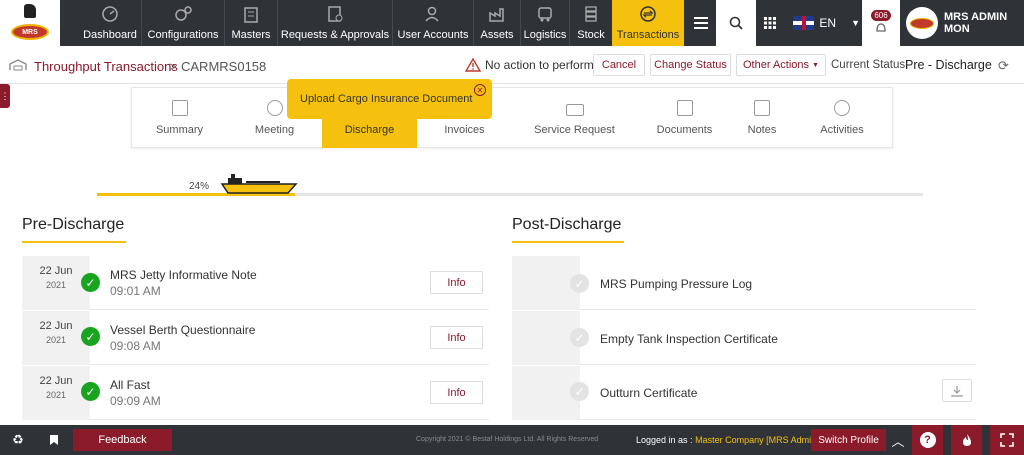 Image resolution: width=1024 pixels, height=455 pixels. I want to click on stock-icon, so click(591, 14).